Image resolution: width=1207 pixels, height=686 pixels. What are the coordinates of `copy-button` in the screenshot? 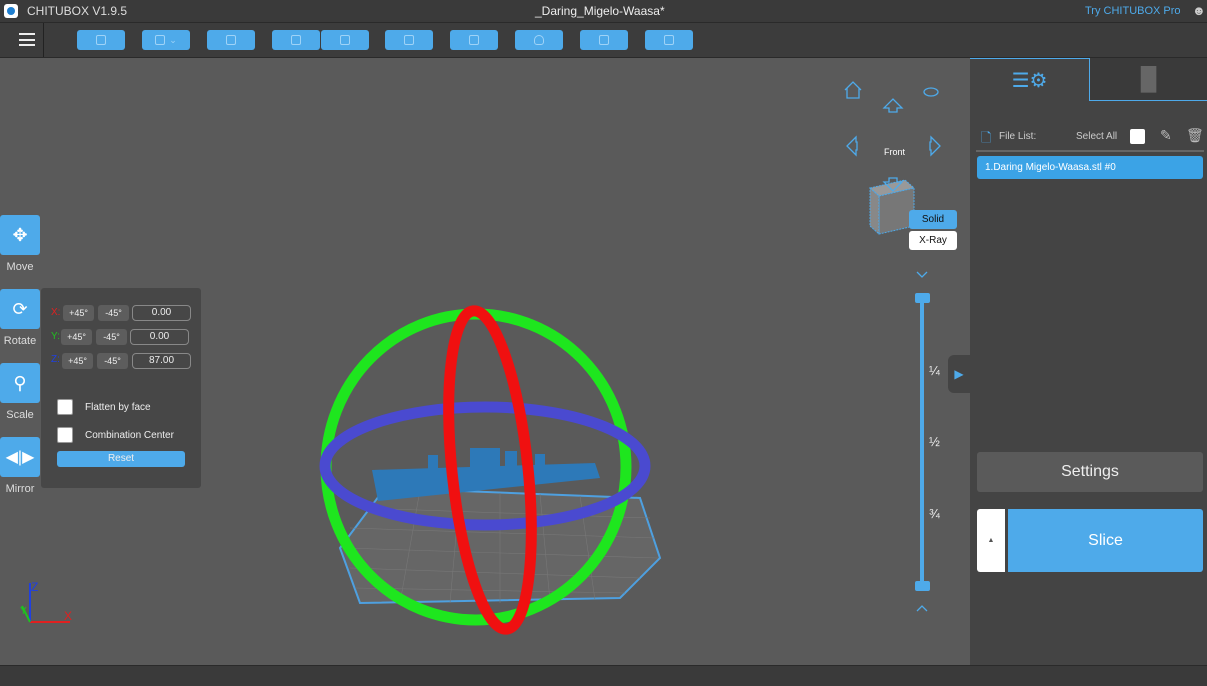 It's located at (409, 40).